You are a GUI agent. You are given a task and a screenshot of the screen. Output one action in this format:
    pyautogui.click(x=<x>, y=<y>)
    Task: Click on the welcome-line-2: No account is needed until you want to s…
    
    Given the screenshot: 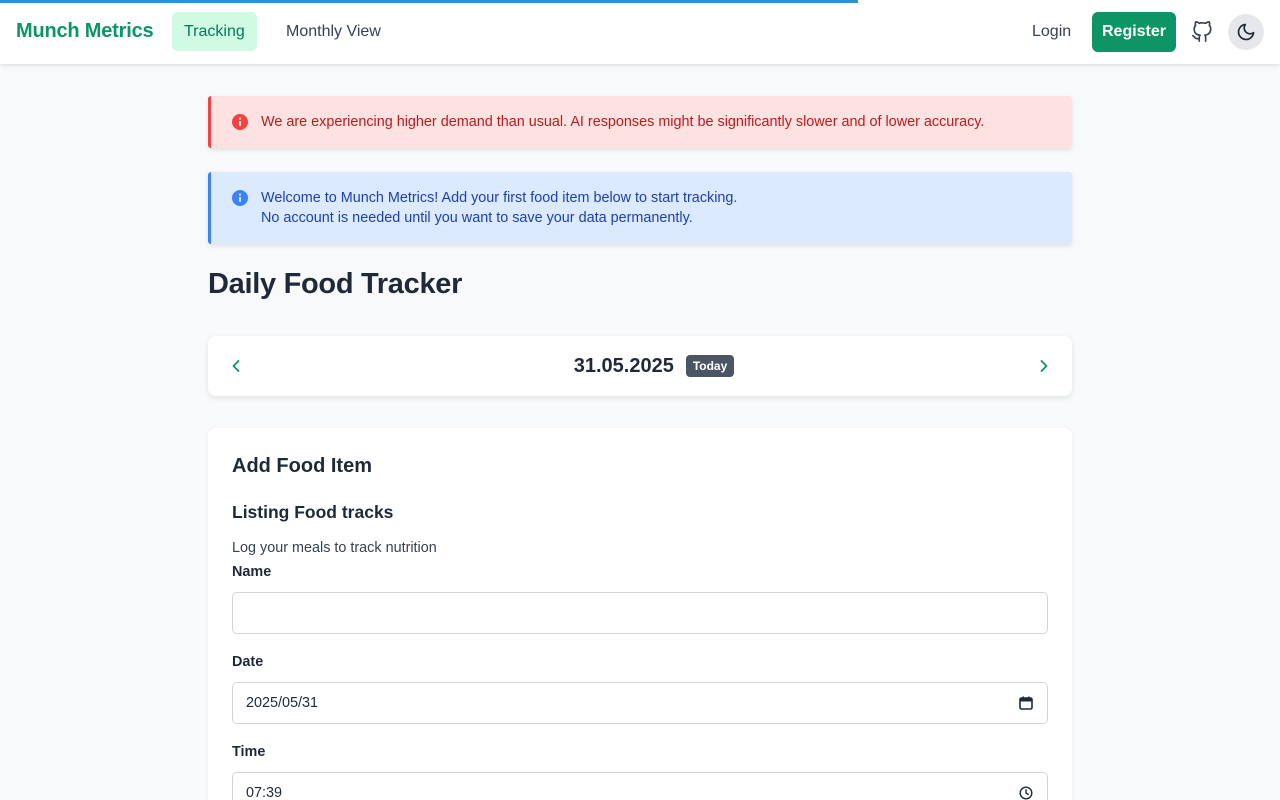 What is the action you would take?
    pyautogui.click(x=477, y=218)
    